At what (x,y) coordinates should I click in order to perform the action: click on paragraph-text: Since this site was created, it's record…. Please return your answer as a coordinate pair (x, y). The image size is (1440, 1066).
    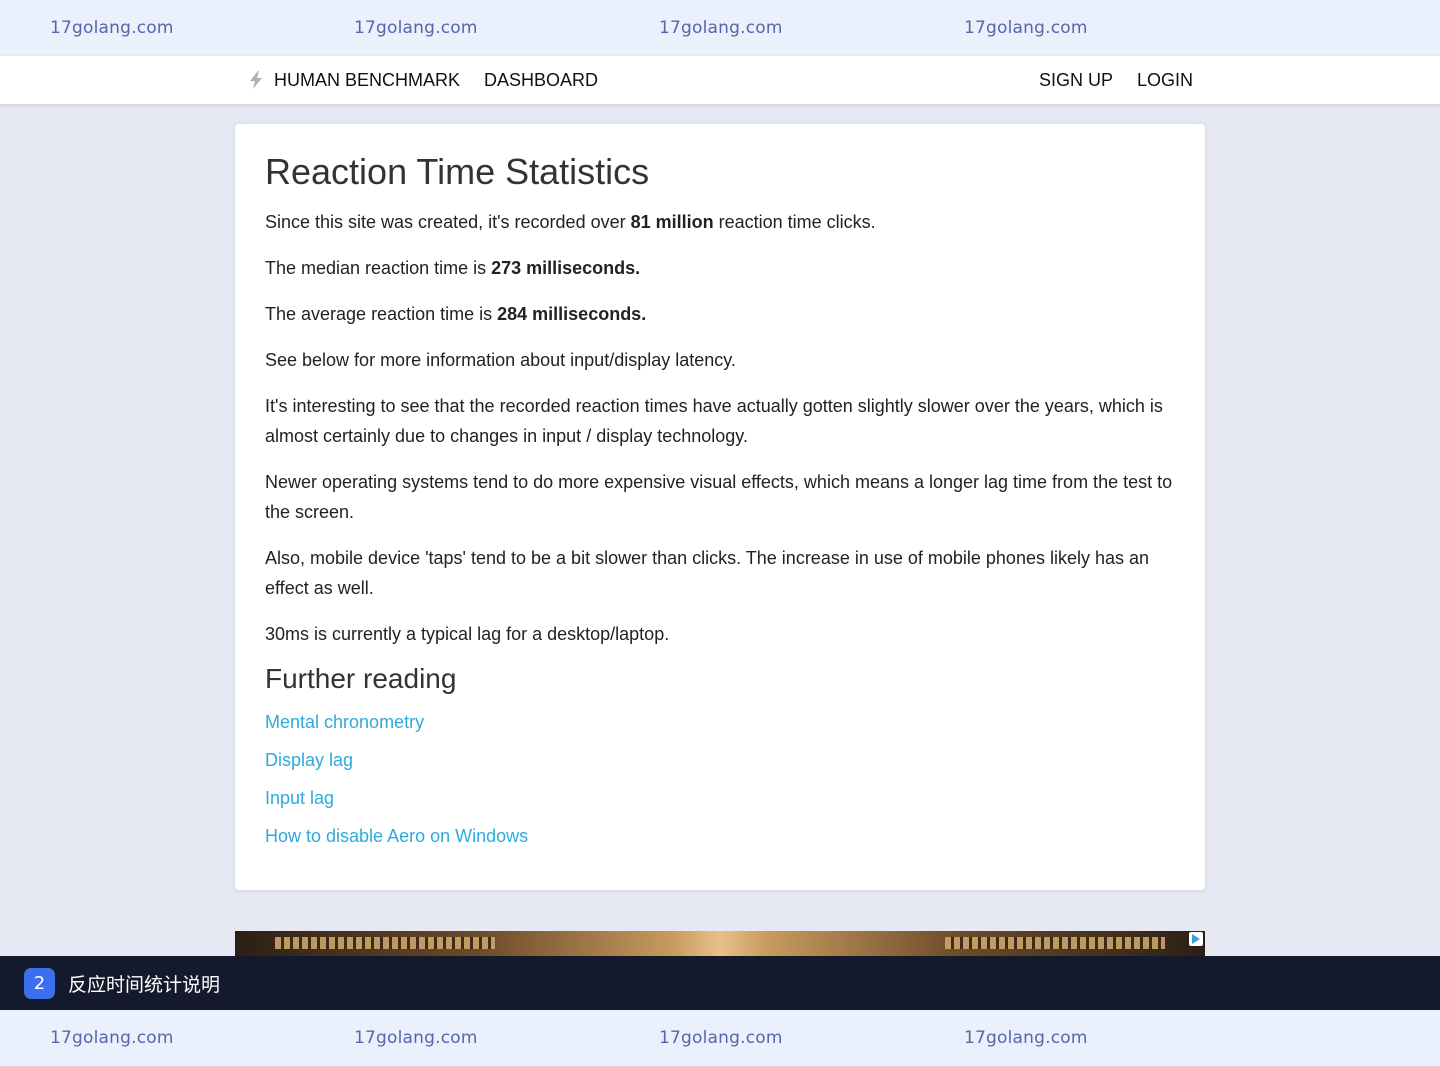
    Looking at the image, I should click on (448, 222).